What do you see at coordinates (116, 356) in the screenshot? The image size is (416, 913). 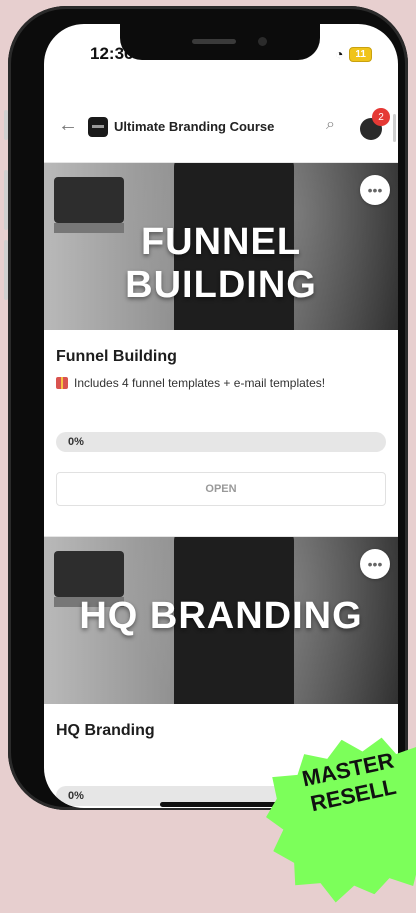 I see `course-title: Funnel Building` at bounding box center [116, 356].